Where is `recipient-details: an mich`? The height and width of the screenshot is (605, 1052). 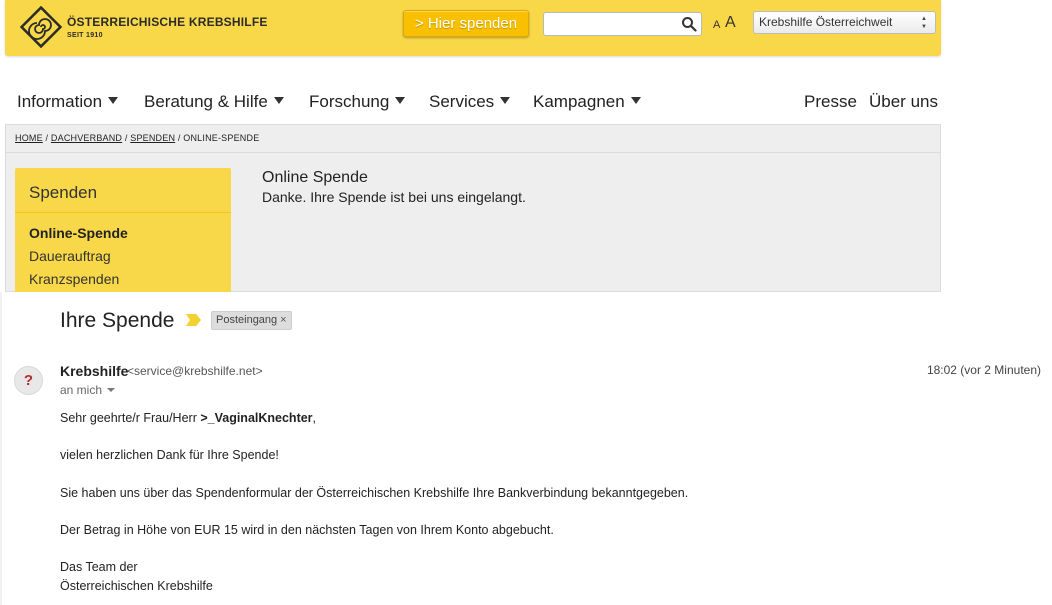
recipient-details: an mich is located at coordinates (88, 390).